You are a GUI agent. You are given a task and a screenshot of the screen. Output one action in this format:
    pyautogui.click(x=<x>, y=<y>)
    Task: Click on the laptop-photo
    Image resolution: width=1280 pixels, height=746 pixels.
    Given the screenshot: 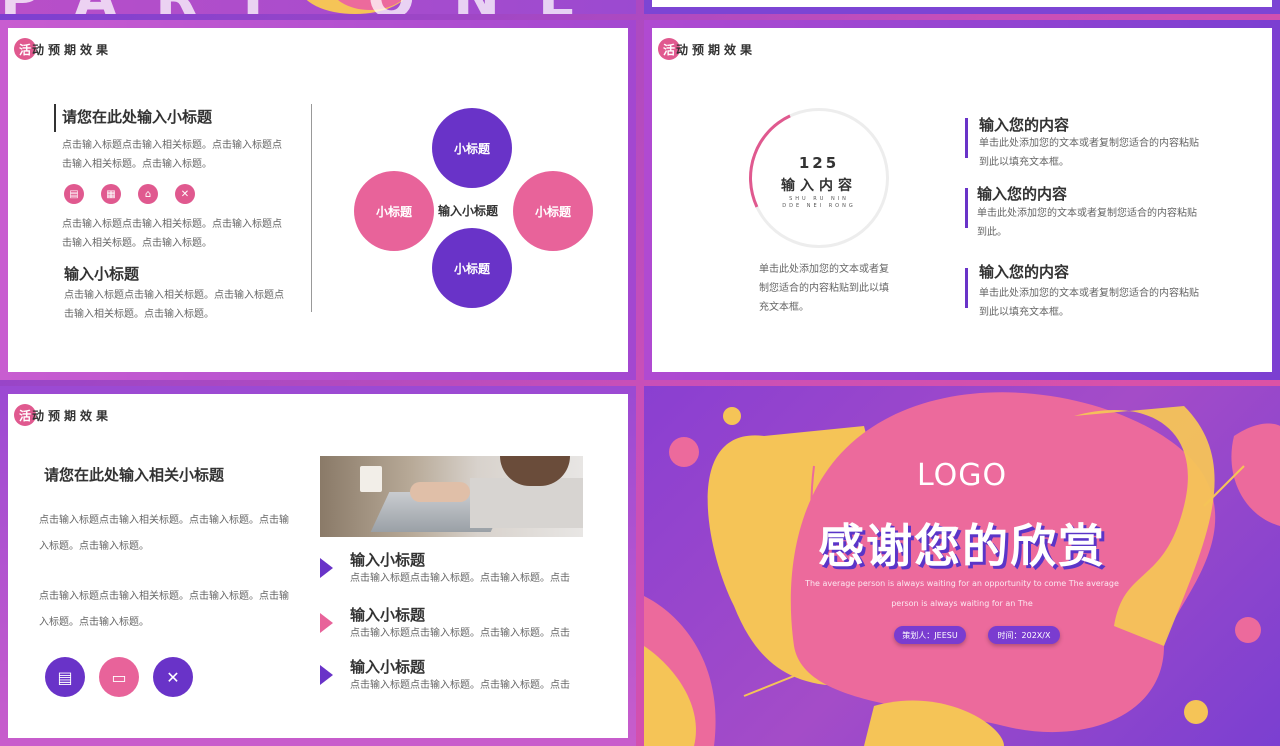 What is the action you would take?
    pyautogui.click(x=451, y=496)
    